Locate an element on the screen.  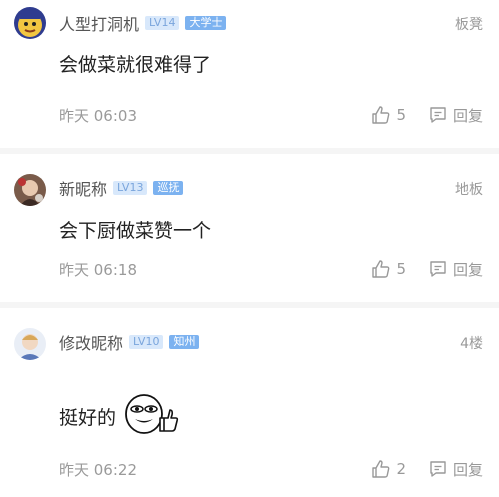
title-badge: 大学士 is located at coordinates (206, 23).